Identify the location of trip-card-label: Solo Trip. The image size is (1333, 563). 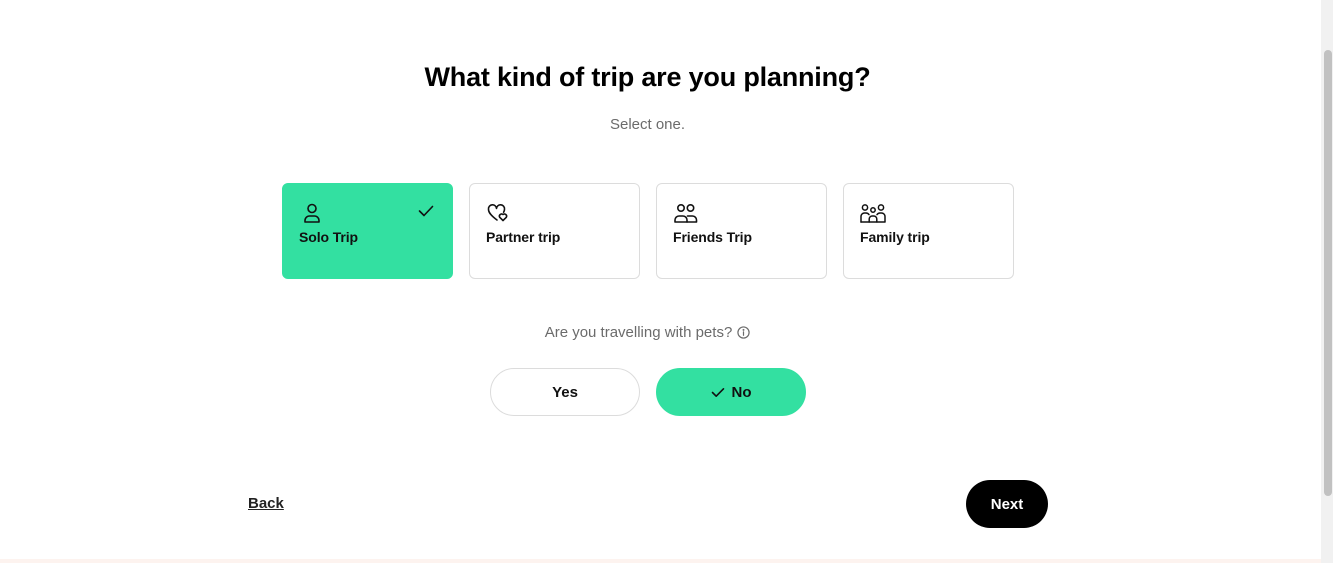
(328, 237).